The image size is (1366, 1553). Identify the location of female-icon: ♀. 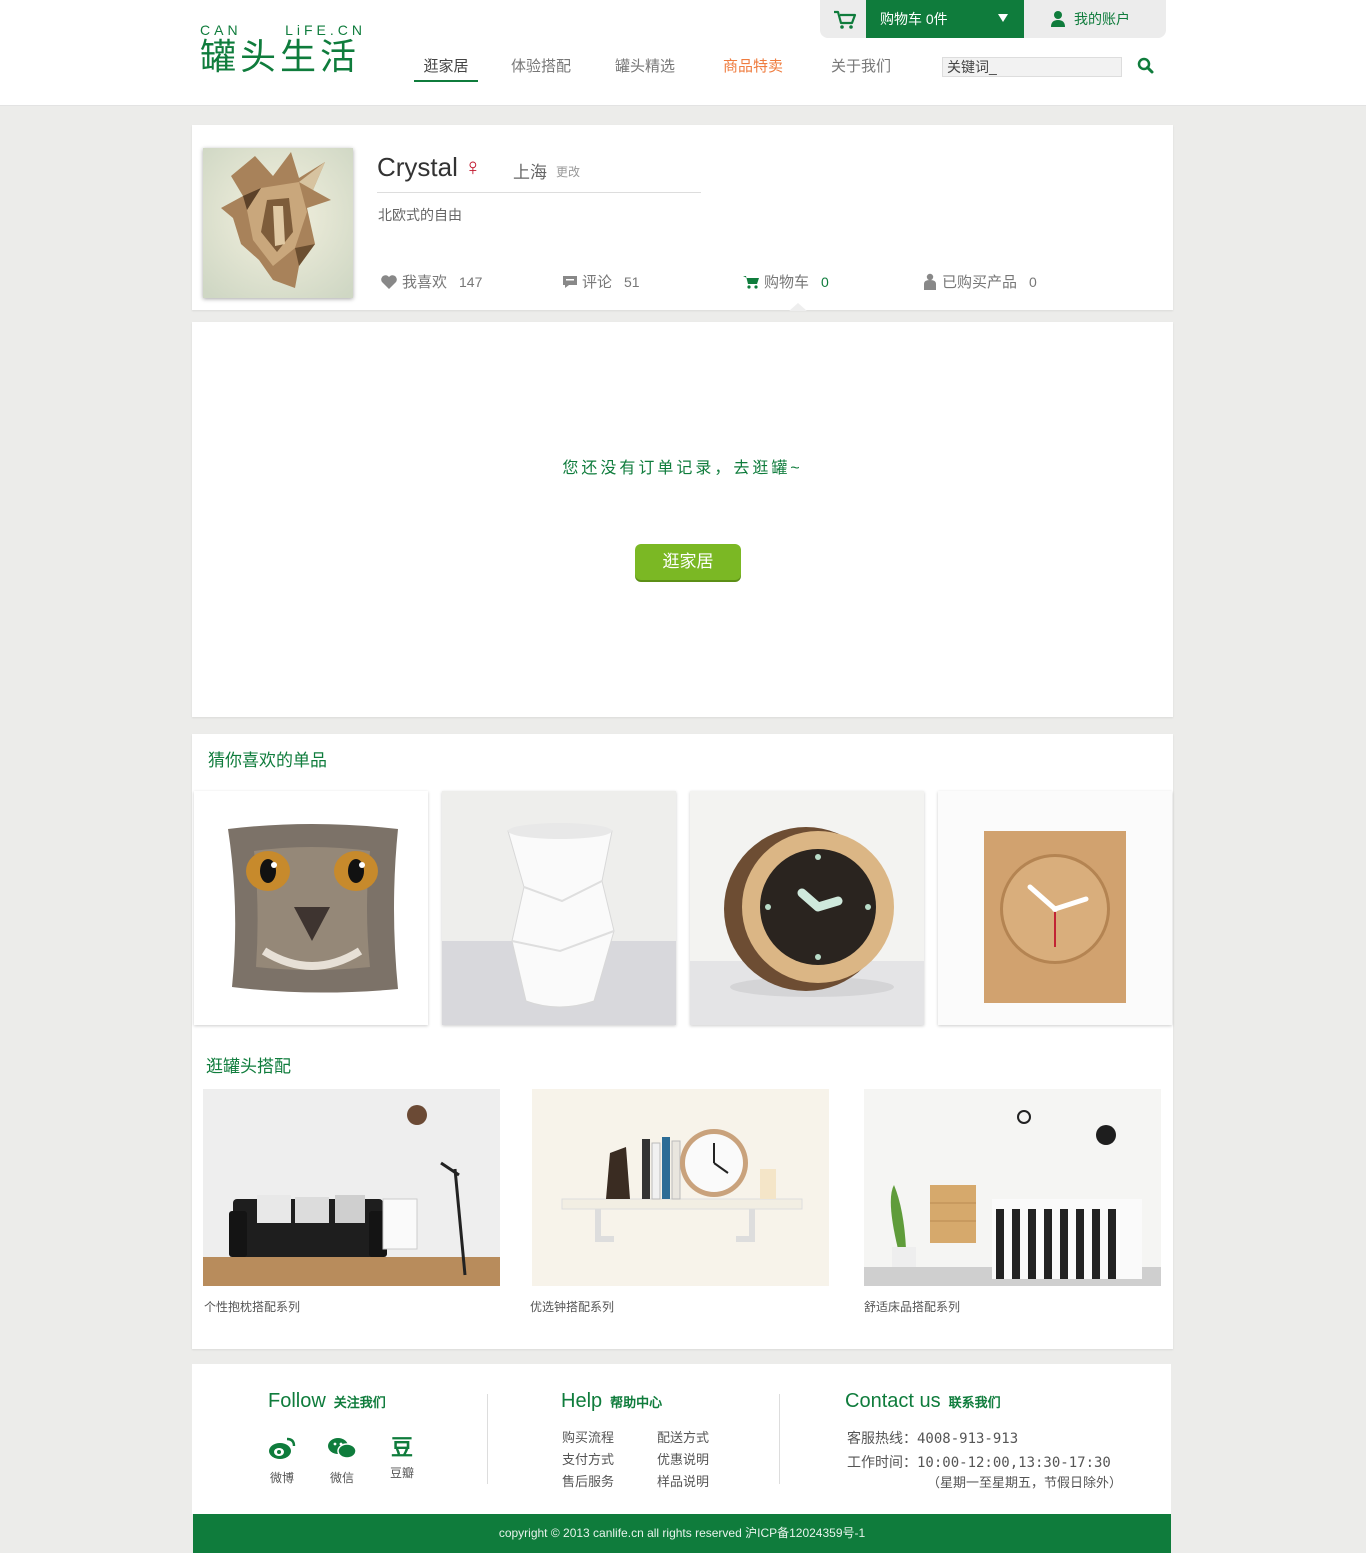
(472, 167).